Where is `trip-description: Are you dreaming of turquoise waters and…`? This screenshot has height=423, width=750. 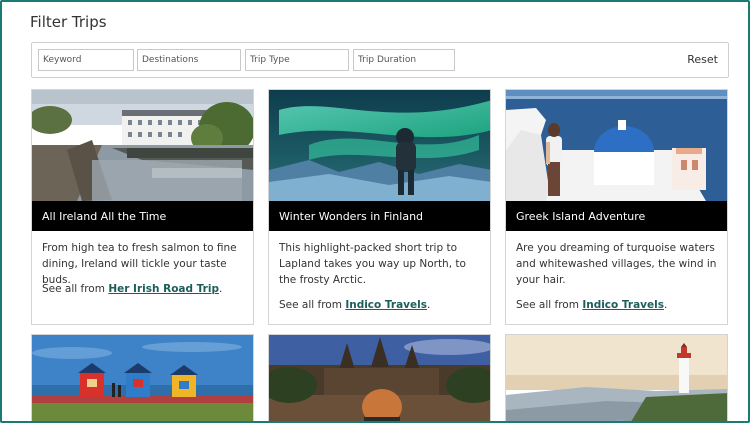 trip-description: Are you dreaming of turquoise waters and… is located at coordinates (616, 264).